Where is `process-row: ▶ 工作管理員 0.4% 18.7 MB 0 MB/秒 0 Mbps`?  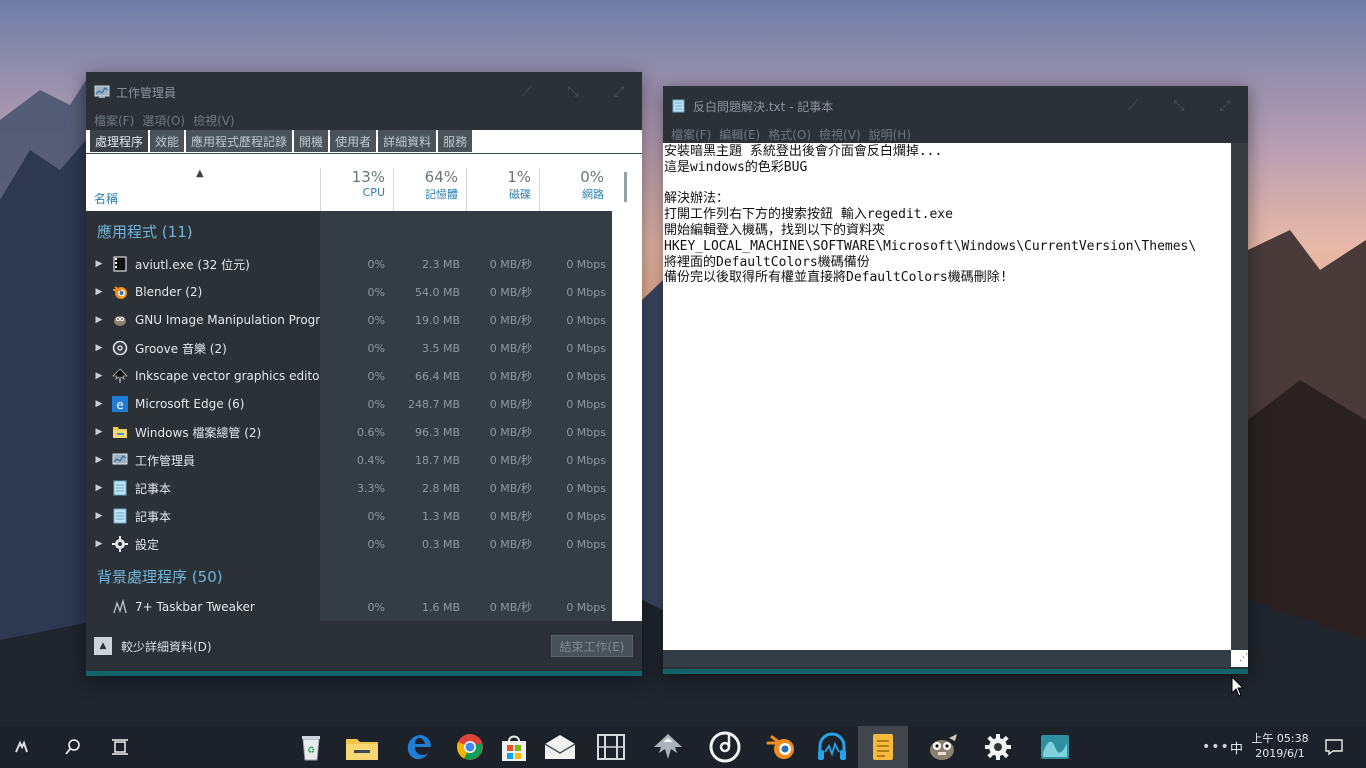
process-row: ▶ 工作管理員 0.4% 18.7 MB 0 MB/秒 0 Mbps is located at coordinates (349, 460).